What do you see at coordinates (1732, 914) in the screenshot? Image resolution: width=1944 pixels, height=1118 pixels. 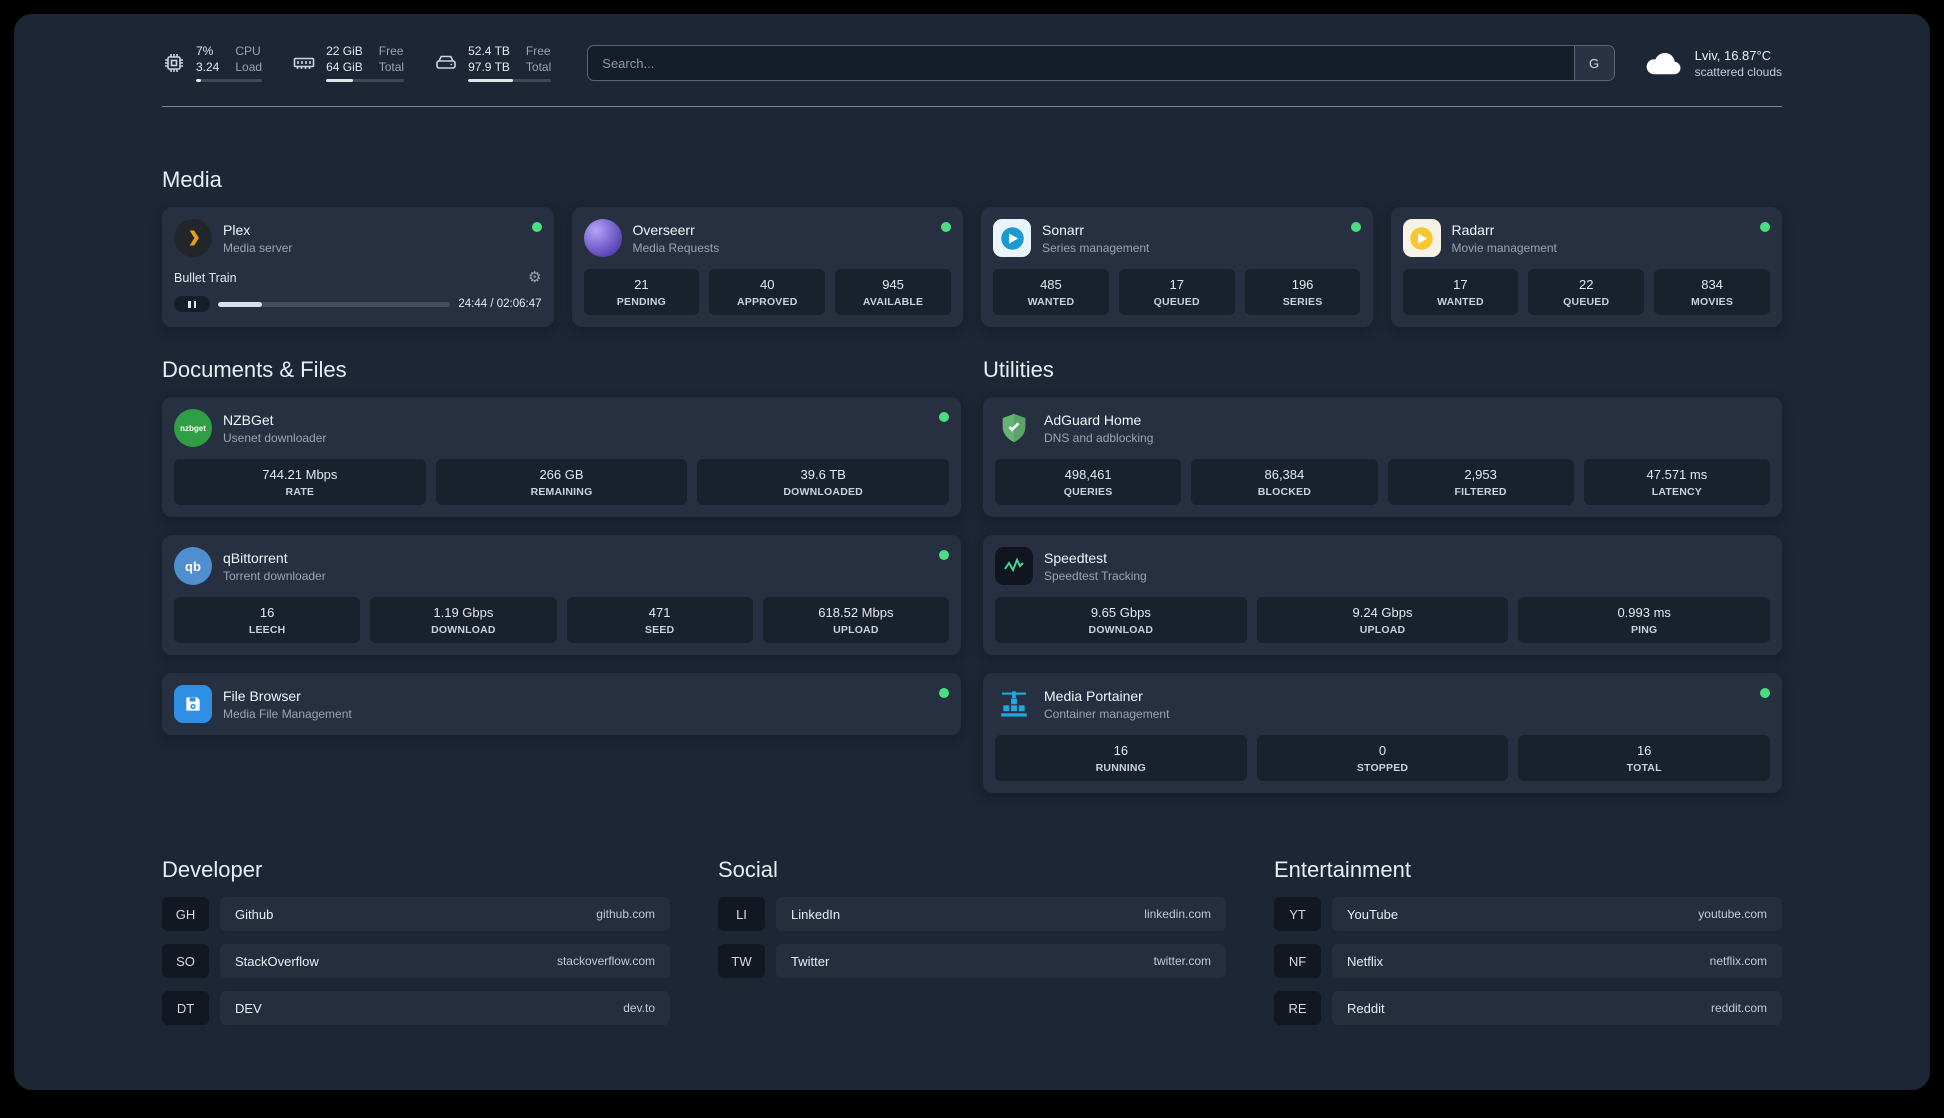 I see `bookmark-url: youtube.com` at bounding box center [1732, 914].